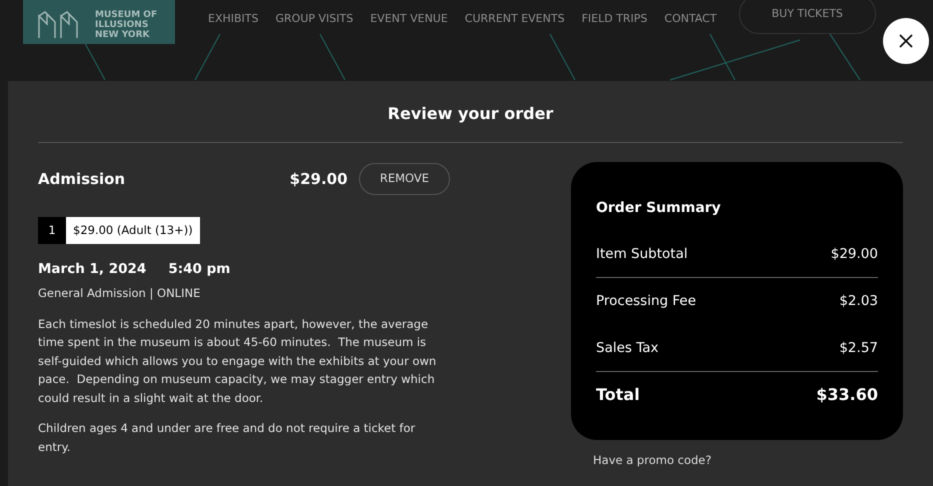 Image resolution: width=933 pixels, height=486 pixels. I want to click on description-paragraph: Children ages 4 and under are free and do not require a ticket for entry., so click(227, 438).